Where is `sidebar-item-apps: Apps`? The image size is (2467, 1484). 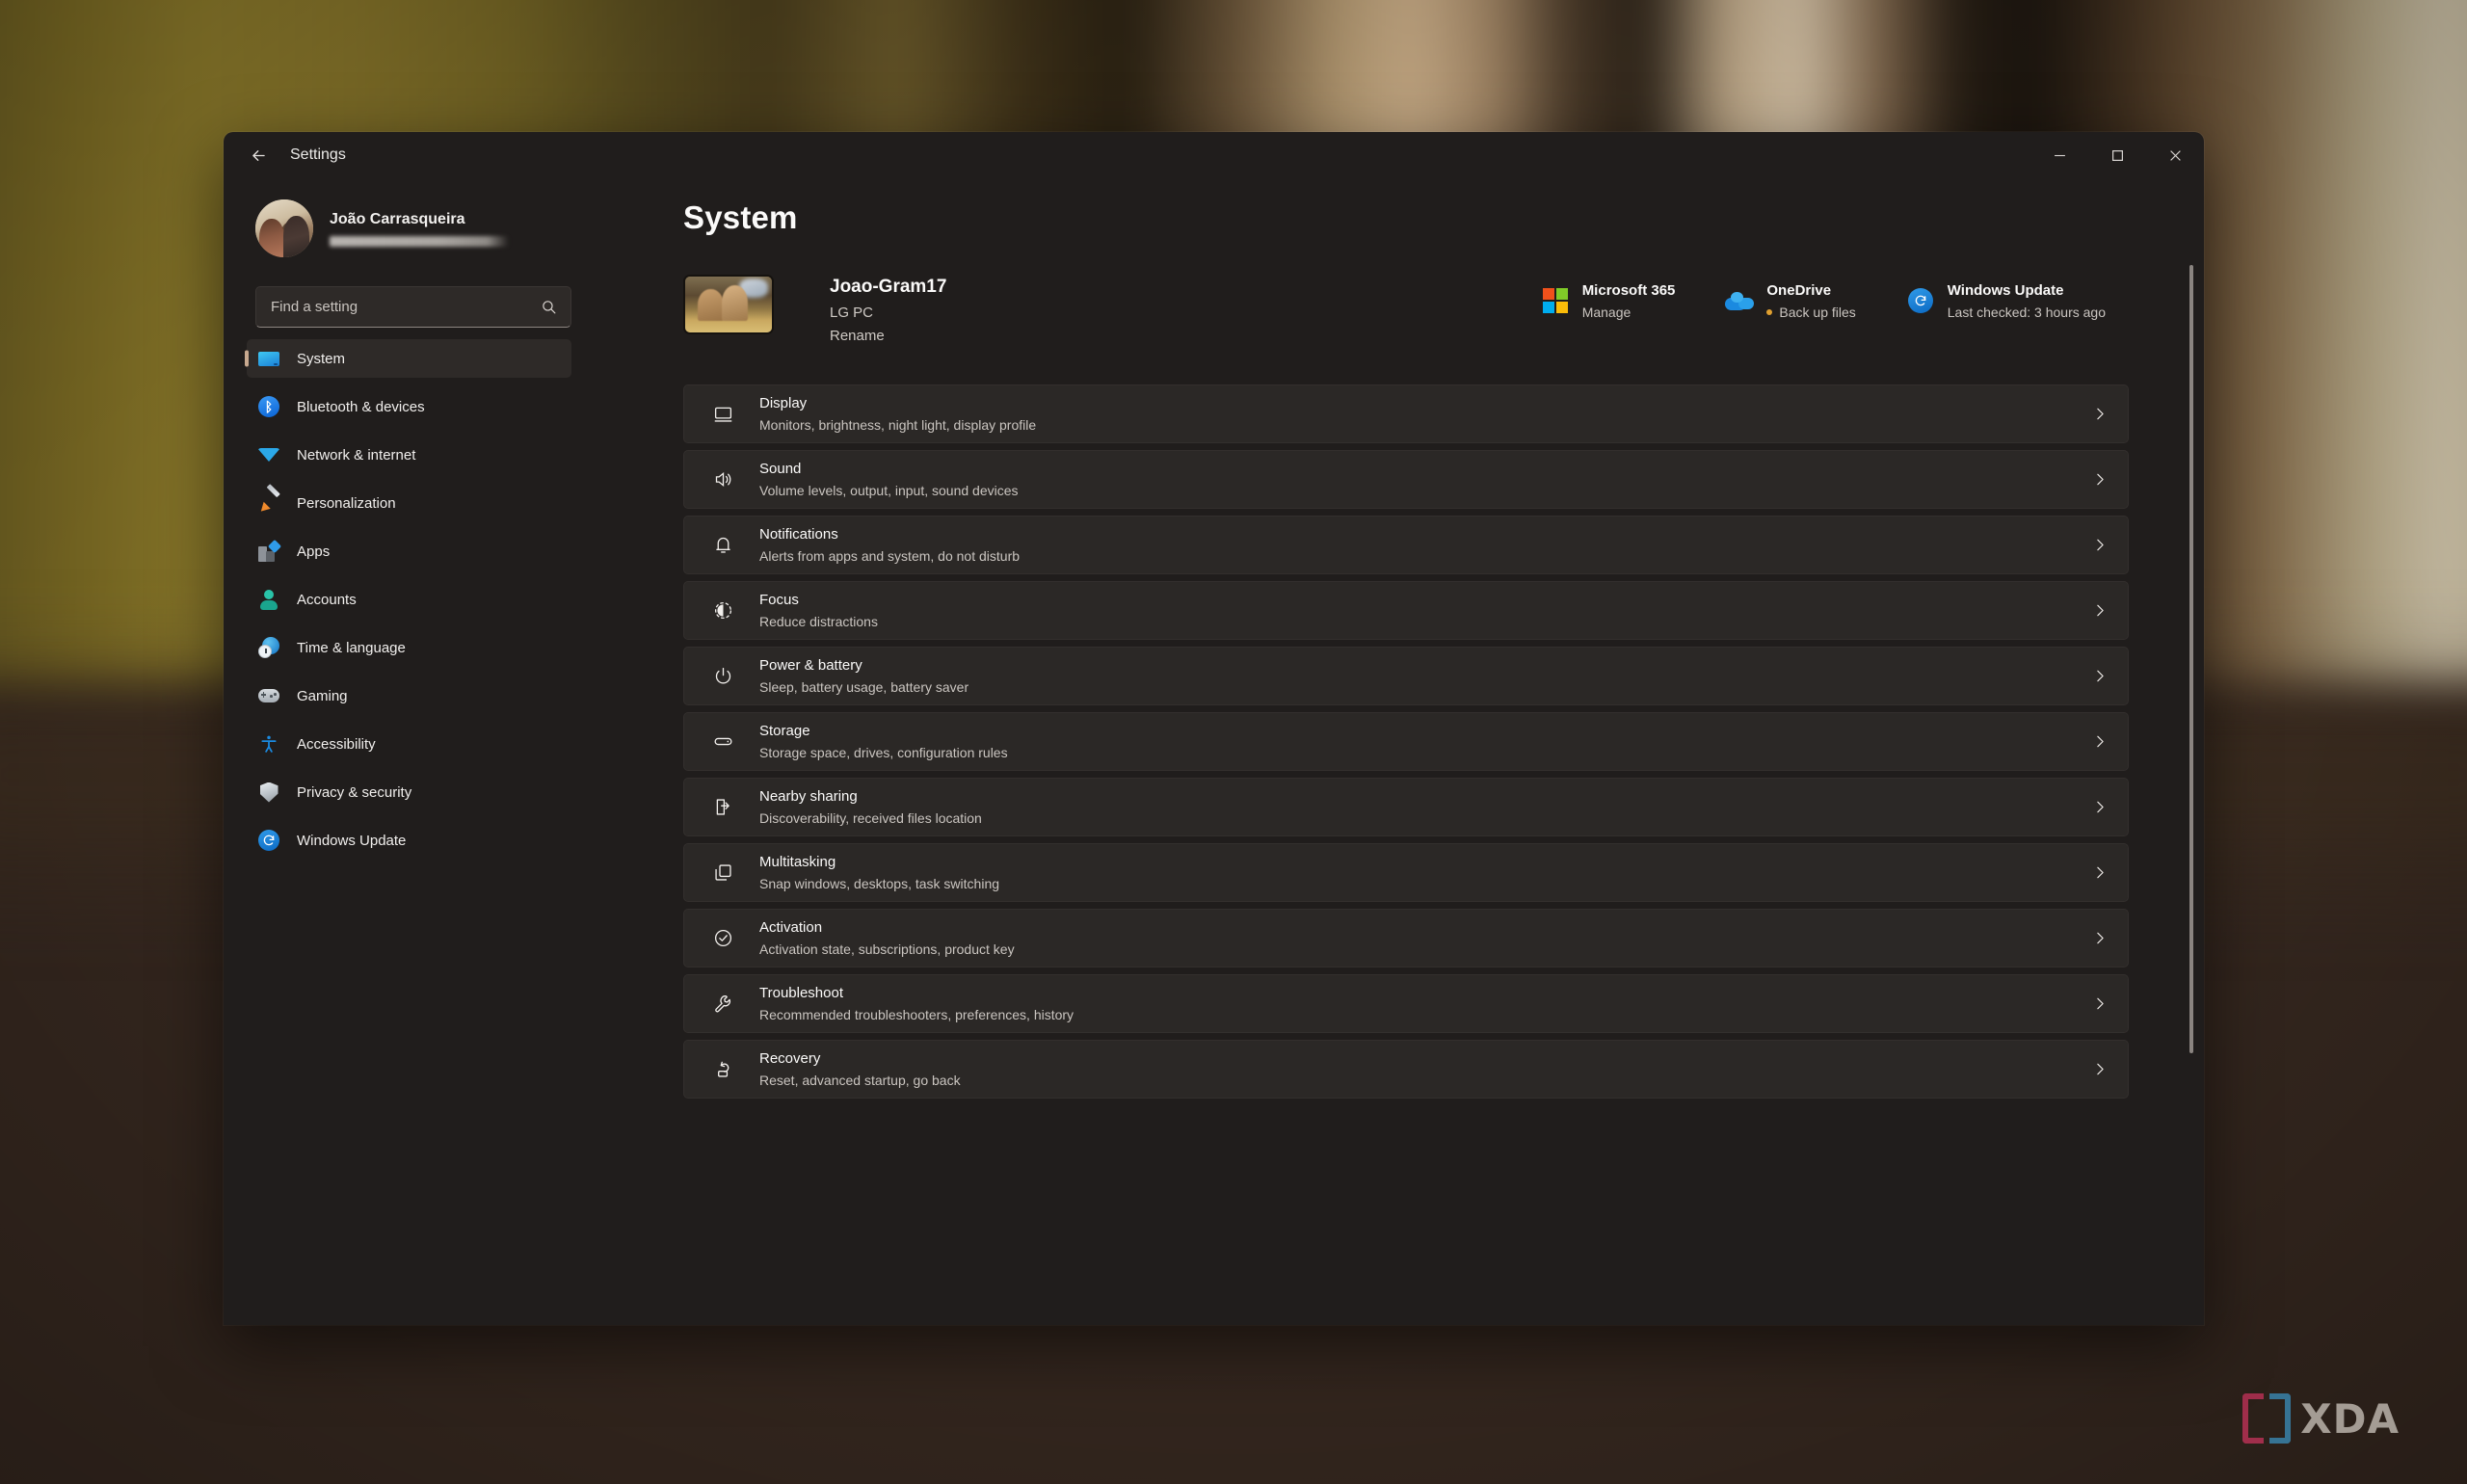 sidebar-item-apps: Apps is located at coordinates (409, 551).